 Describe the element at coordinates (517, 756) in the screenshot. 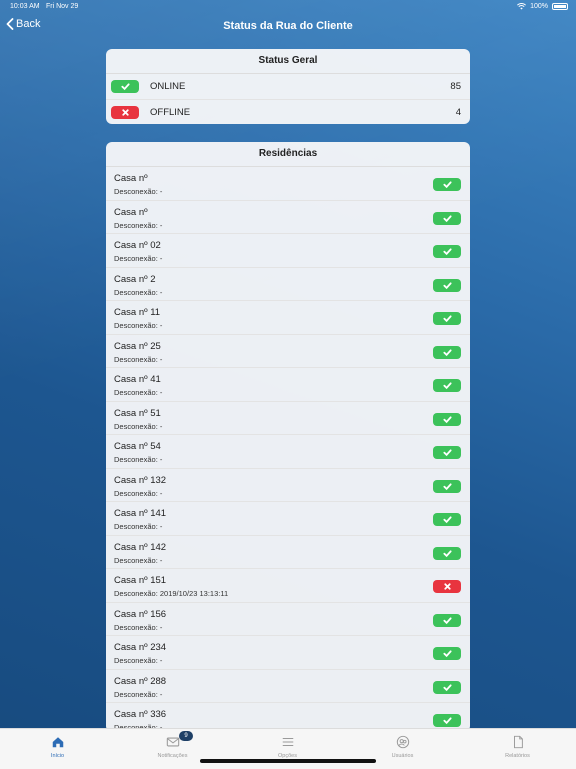

I see `tab-label: Relatórios` at that location.